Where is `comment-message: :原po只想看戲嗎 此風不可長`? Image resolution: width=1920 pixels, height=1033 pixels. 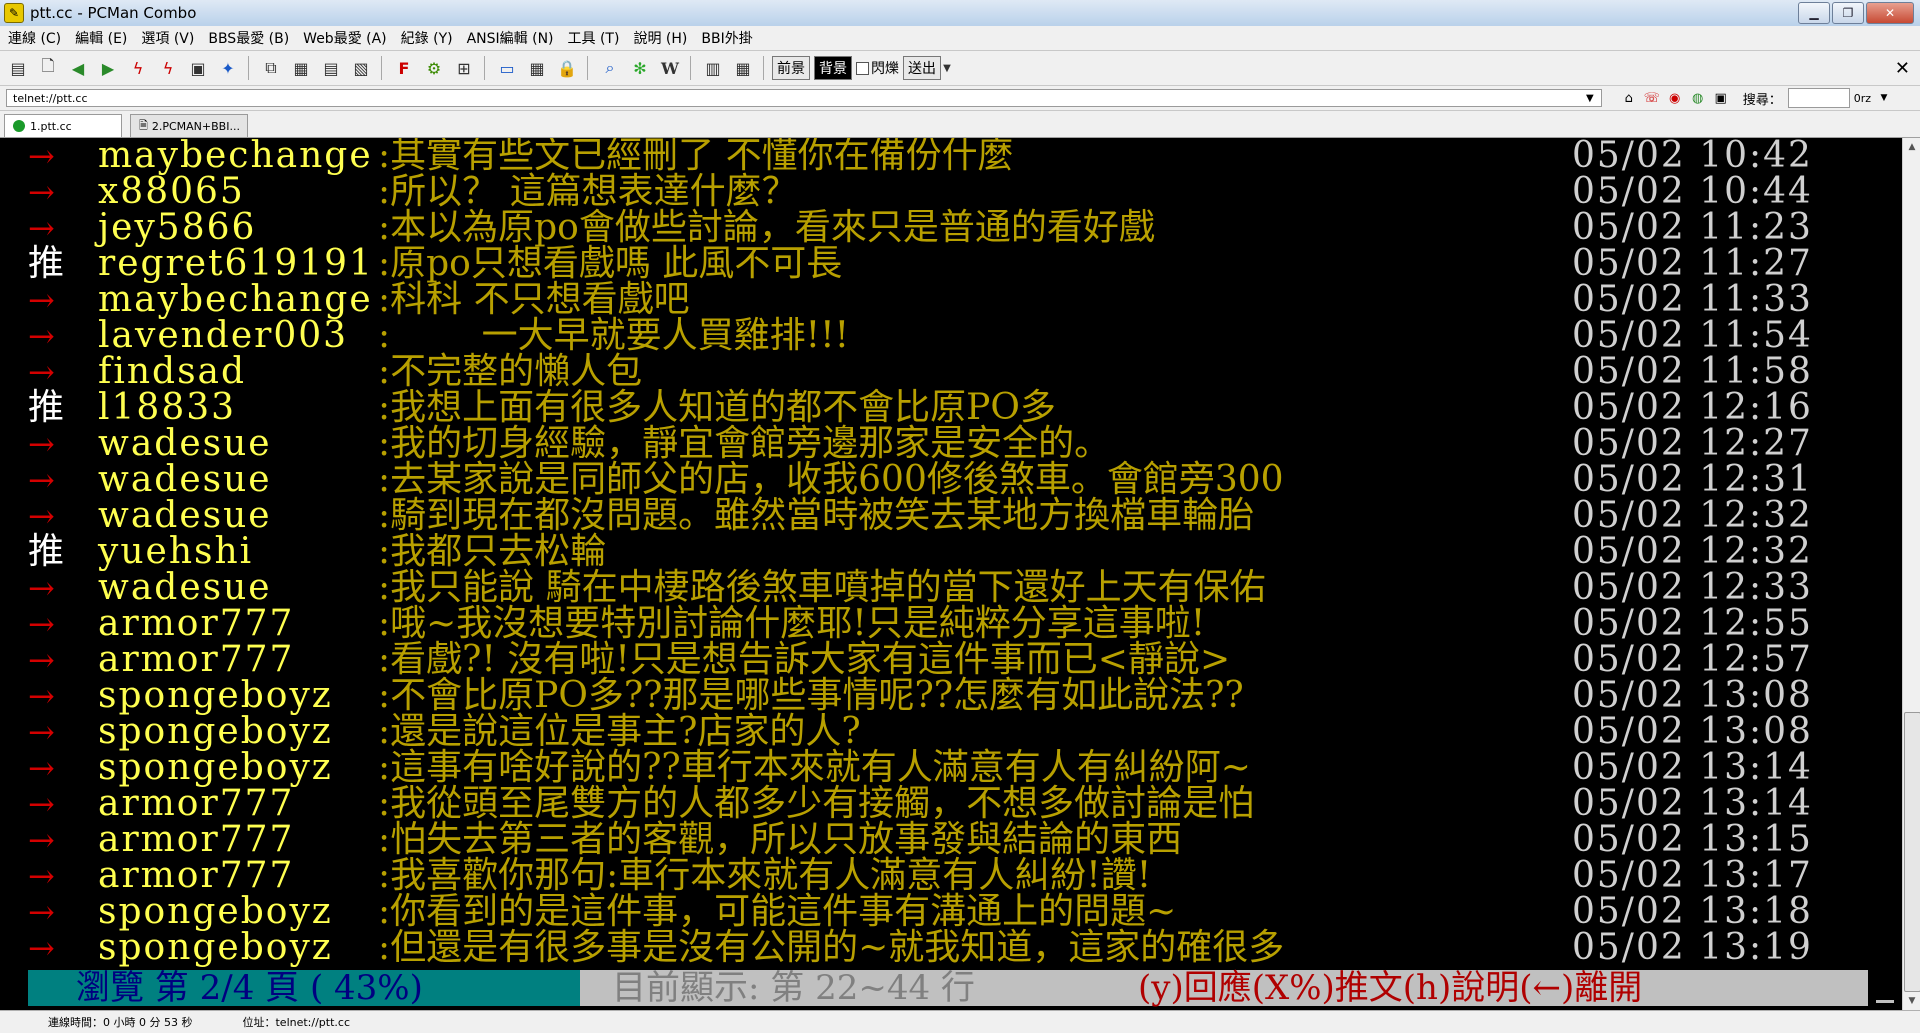
comment-message: :原po只想看戲嗎 此風不可長 is located at coordinates (610, 263).